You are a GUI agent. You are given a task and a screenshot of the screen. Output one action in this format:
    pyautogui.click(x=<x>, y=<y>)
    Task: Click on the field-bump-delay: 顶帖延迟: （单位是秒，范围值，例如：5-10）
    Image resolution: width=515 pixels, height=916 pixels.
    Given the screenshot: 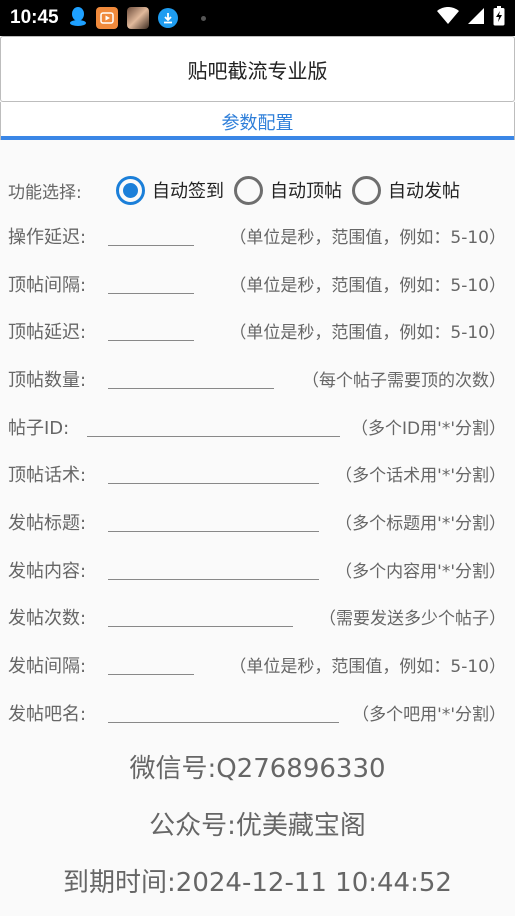 What is the action you would take?
    pyautogui.click(x=258, y=331)
    